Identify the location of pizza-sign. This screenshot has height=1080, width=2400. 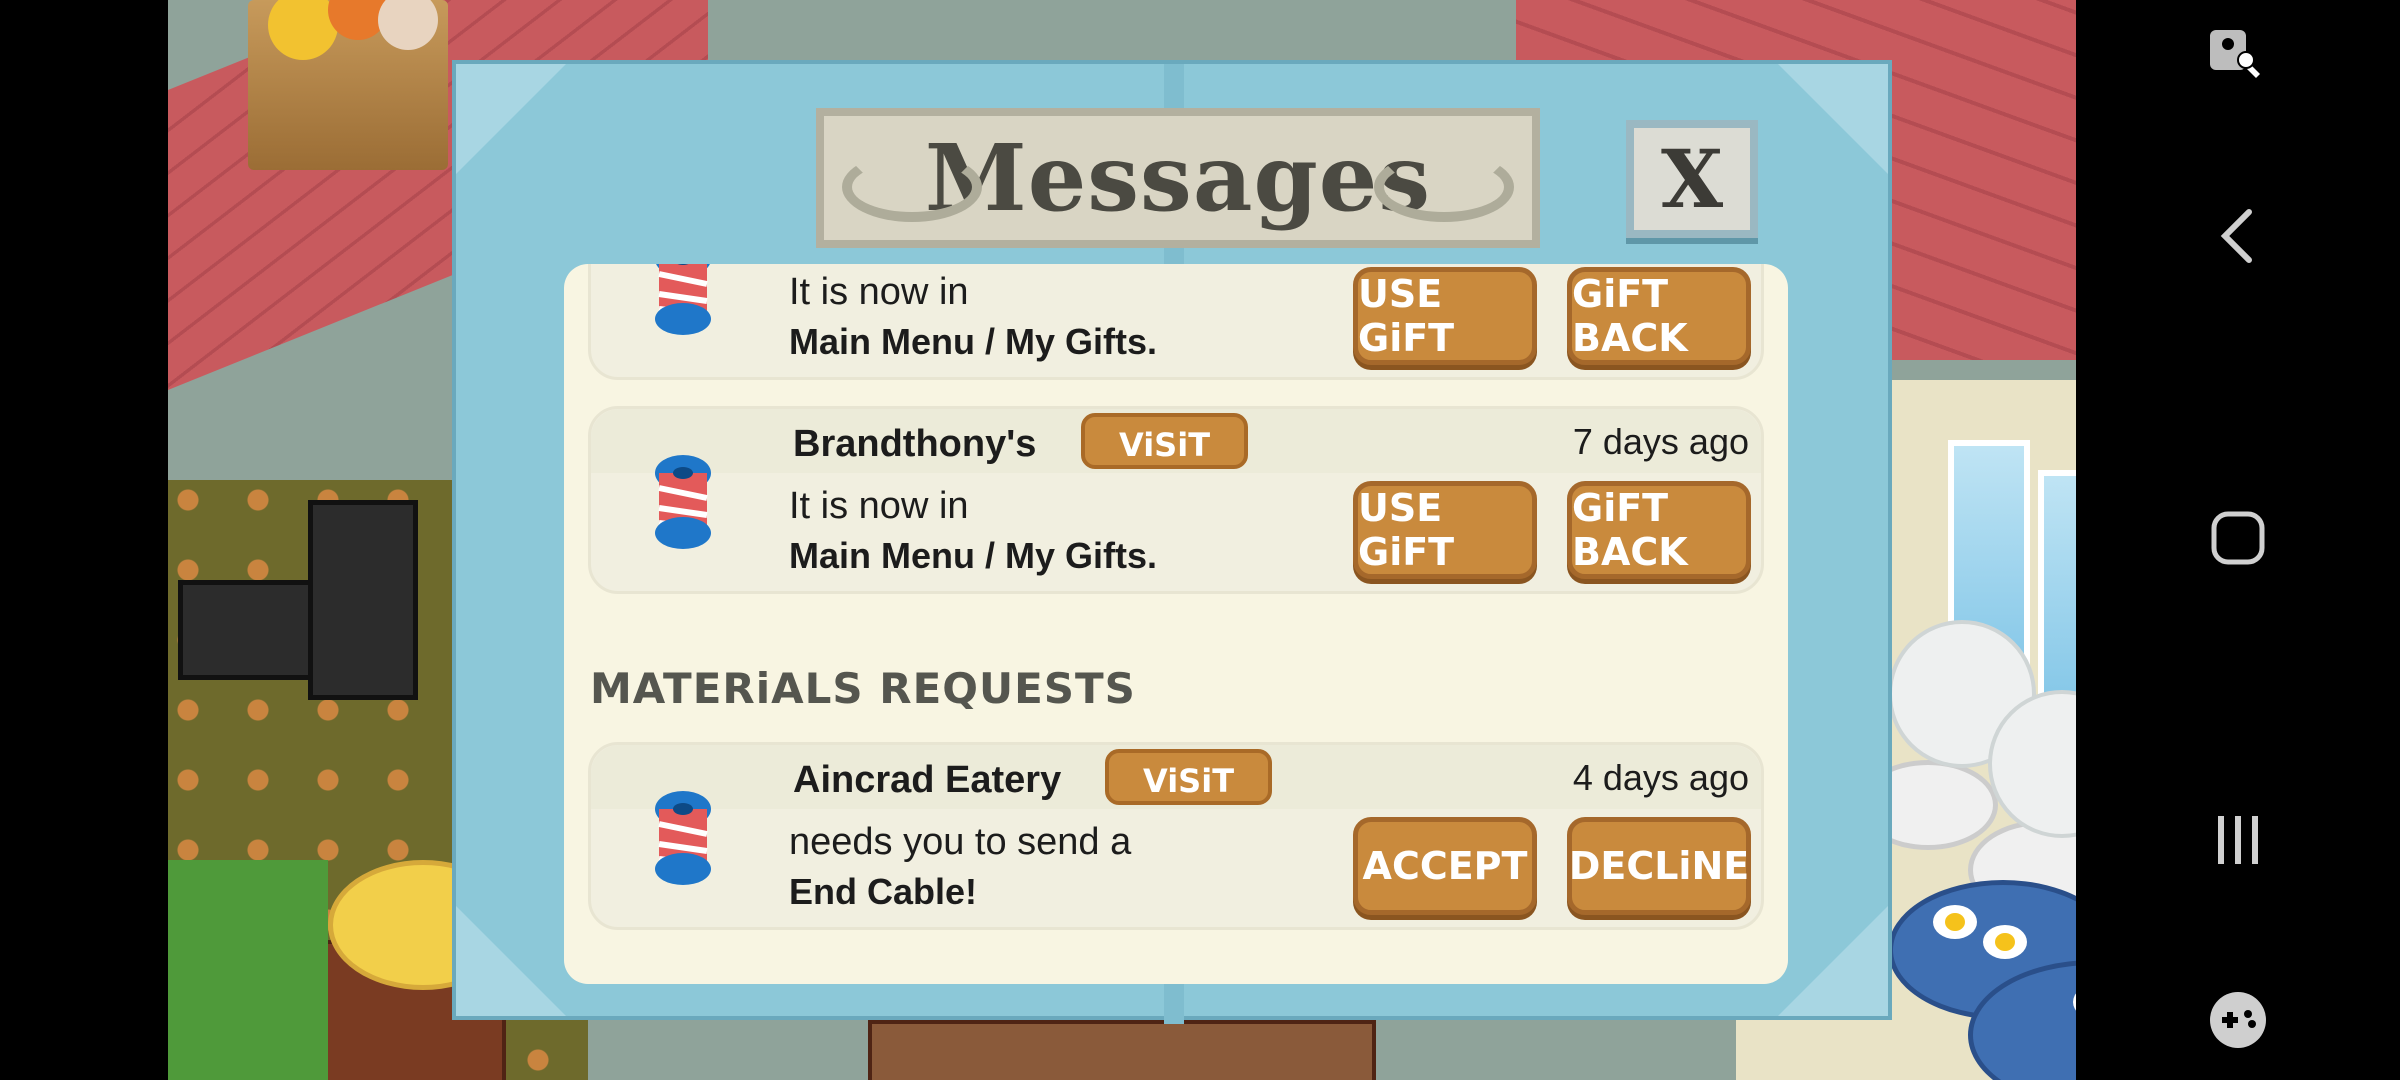
(363, 600).